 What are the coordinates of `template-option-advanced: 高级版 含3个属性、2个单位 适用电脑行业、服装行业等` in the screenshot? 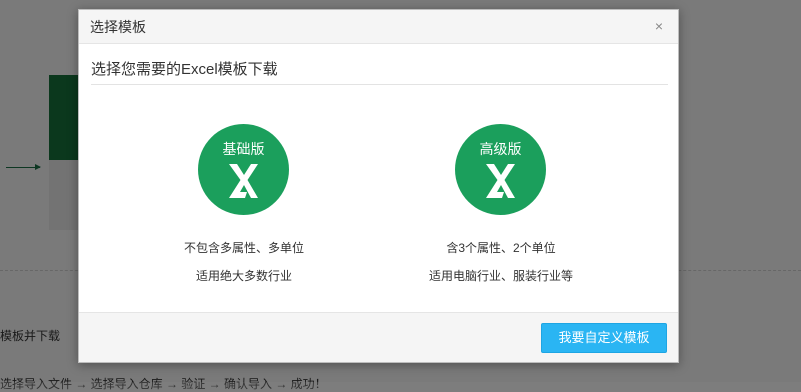 It's located at (501, 209).